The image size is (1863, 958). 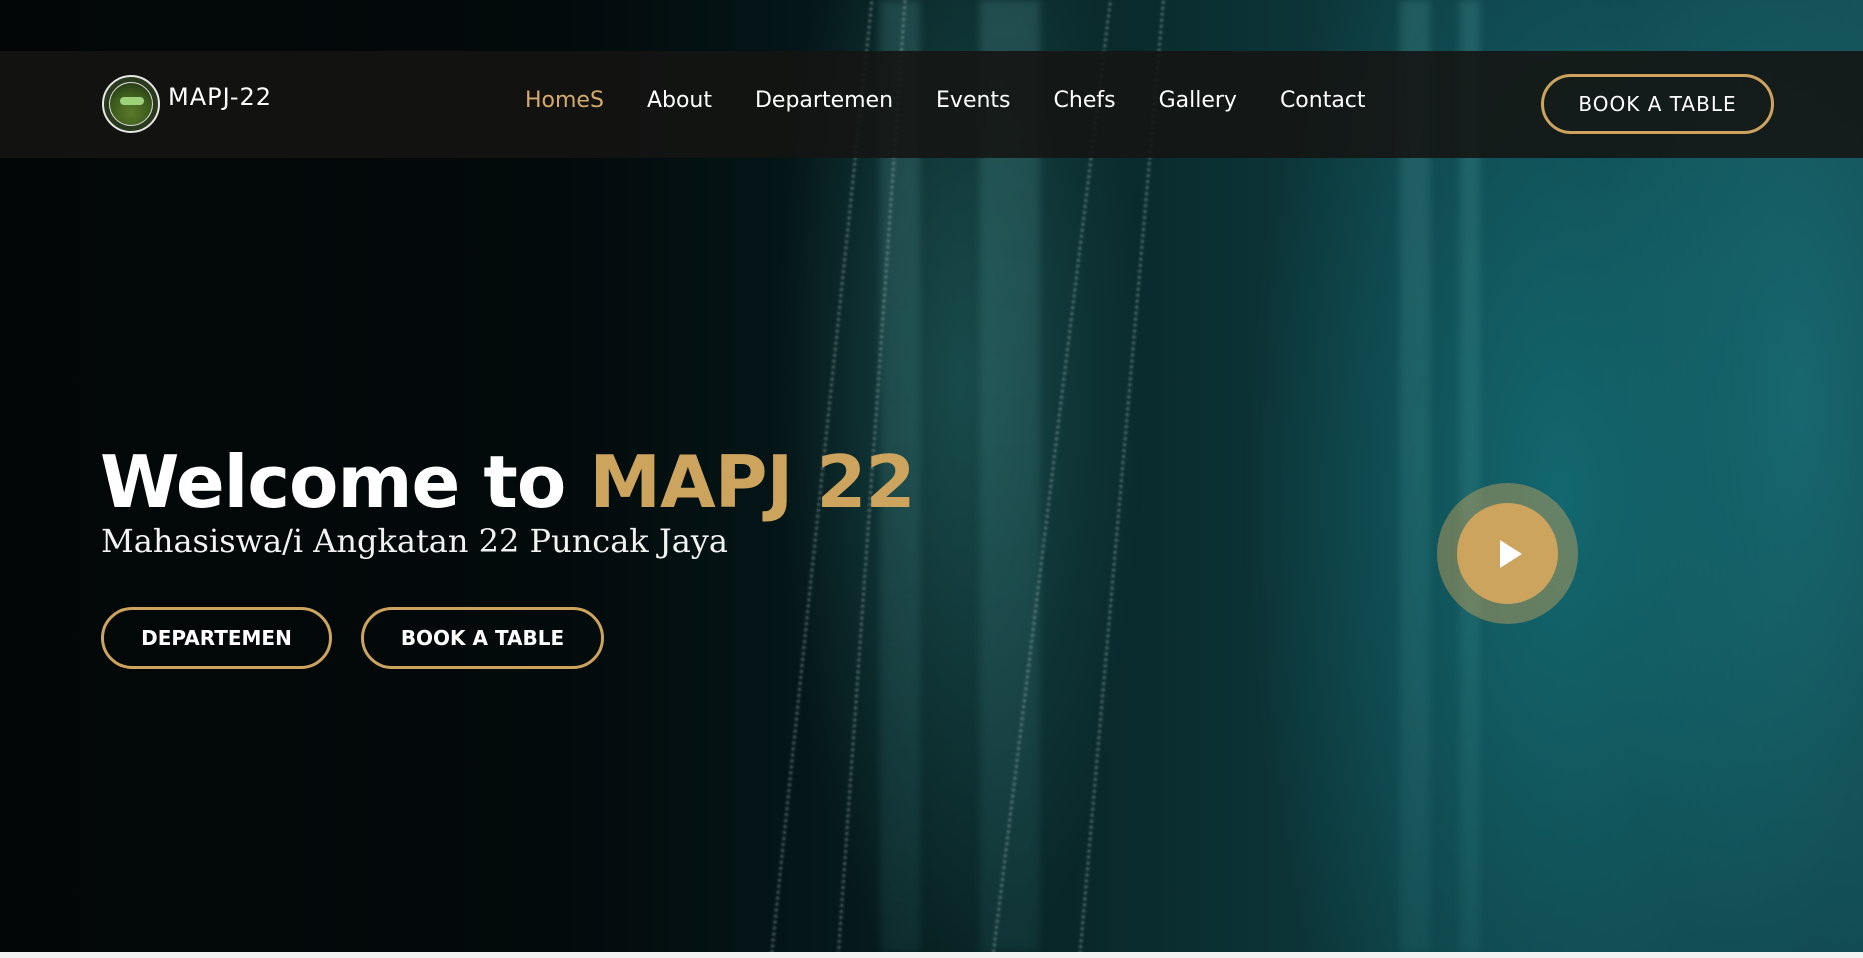 I want to click on nav-item-chefs: Chefs, so click(x=1085, y=100).